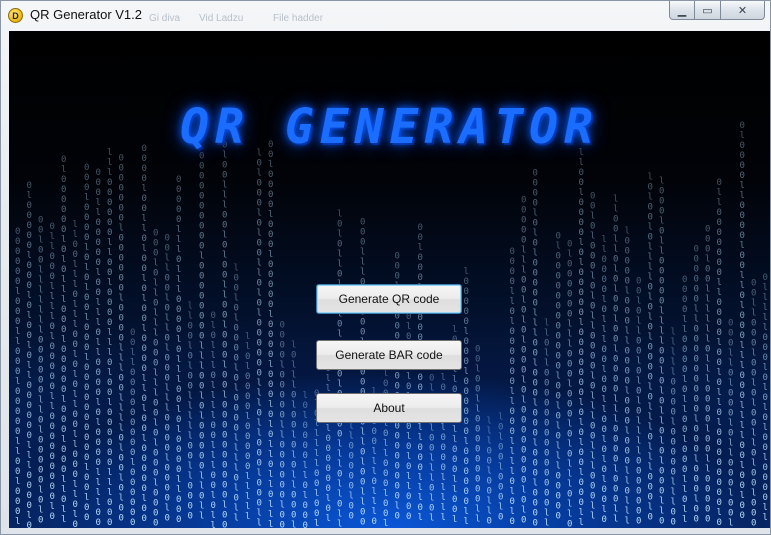 The height and width of the screenshot is (535, 771). Describe the element at coordinates (86, 14) in the screenshot. I see `window-title: QR Generator V1.2` at that location.